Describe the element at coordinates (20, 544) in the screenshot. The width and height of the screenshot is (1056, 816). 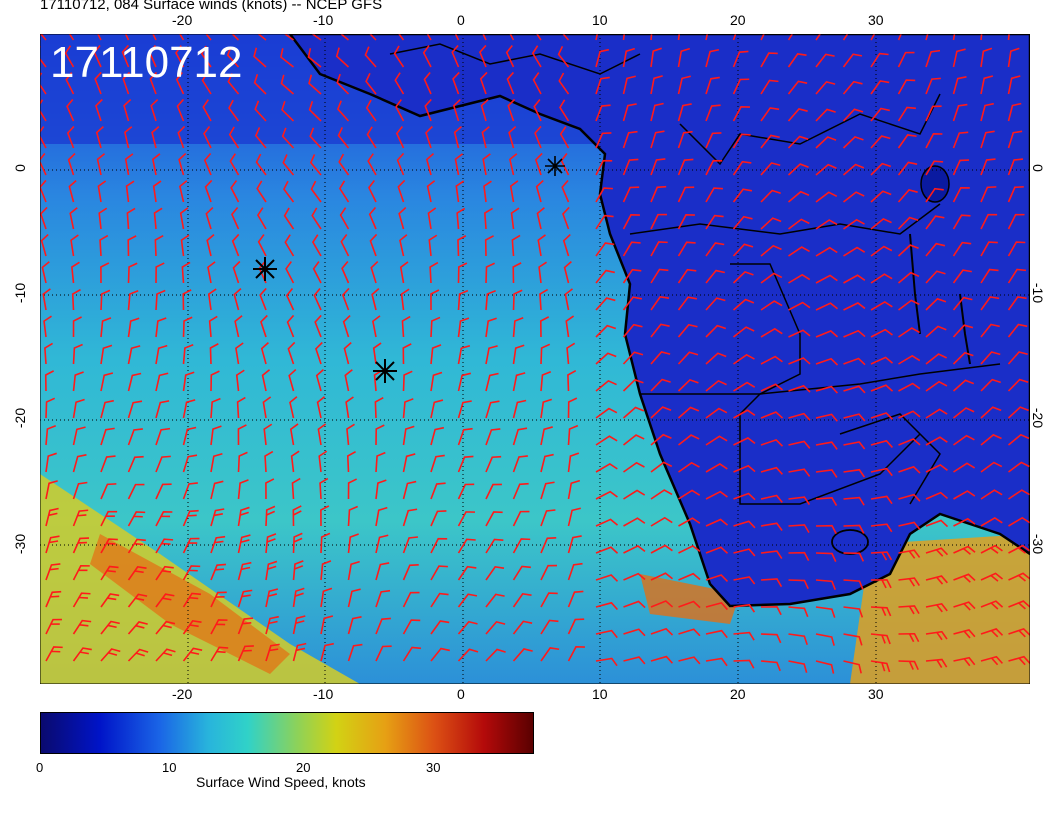
I see `left-lat-tick: -30` at that location.